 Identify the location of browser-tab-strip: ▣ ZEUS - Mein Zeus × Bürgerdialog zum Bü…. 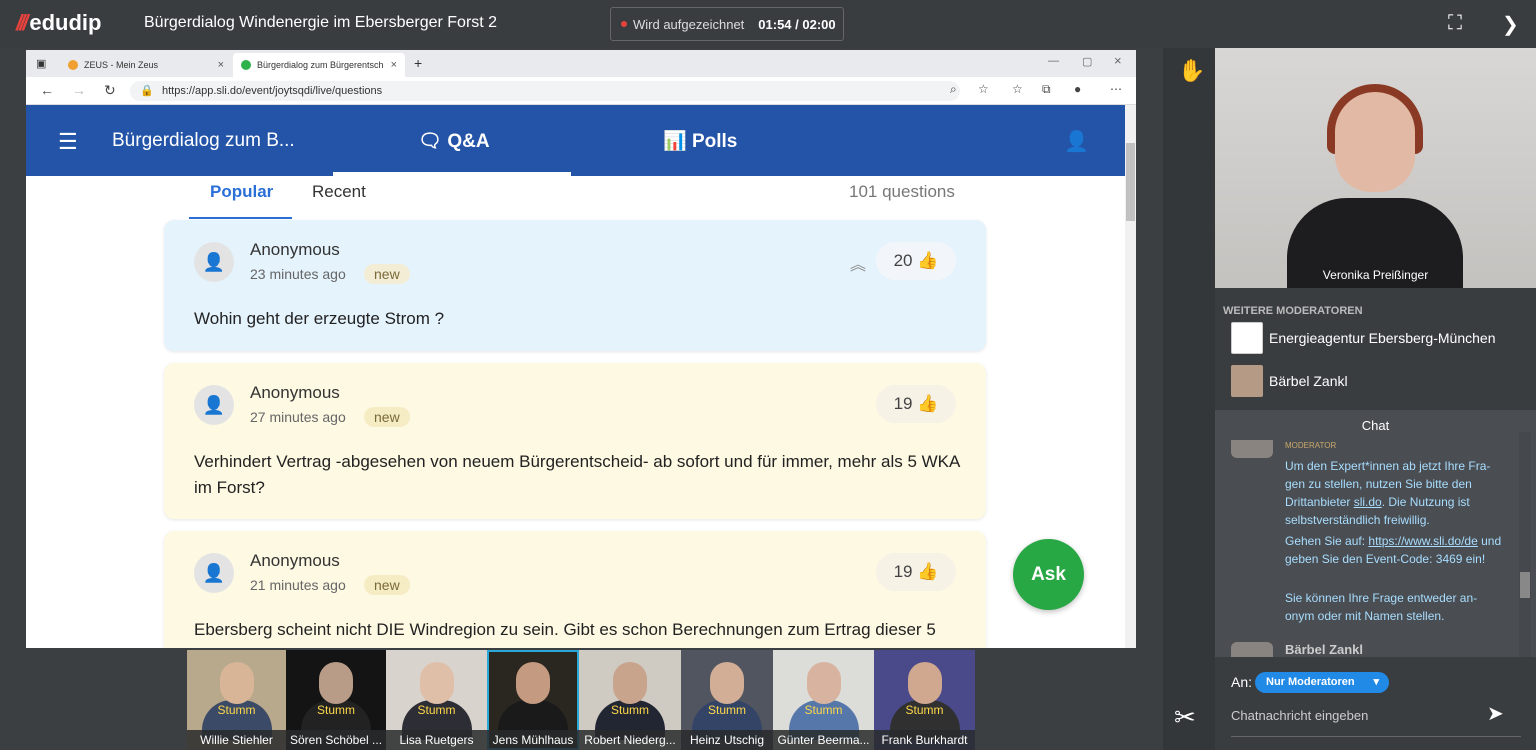
(581, 63).